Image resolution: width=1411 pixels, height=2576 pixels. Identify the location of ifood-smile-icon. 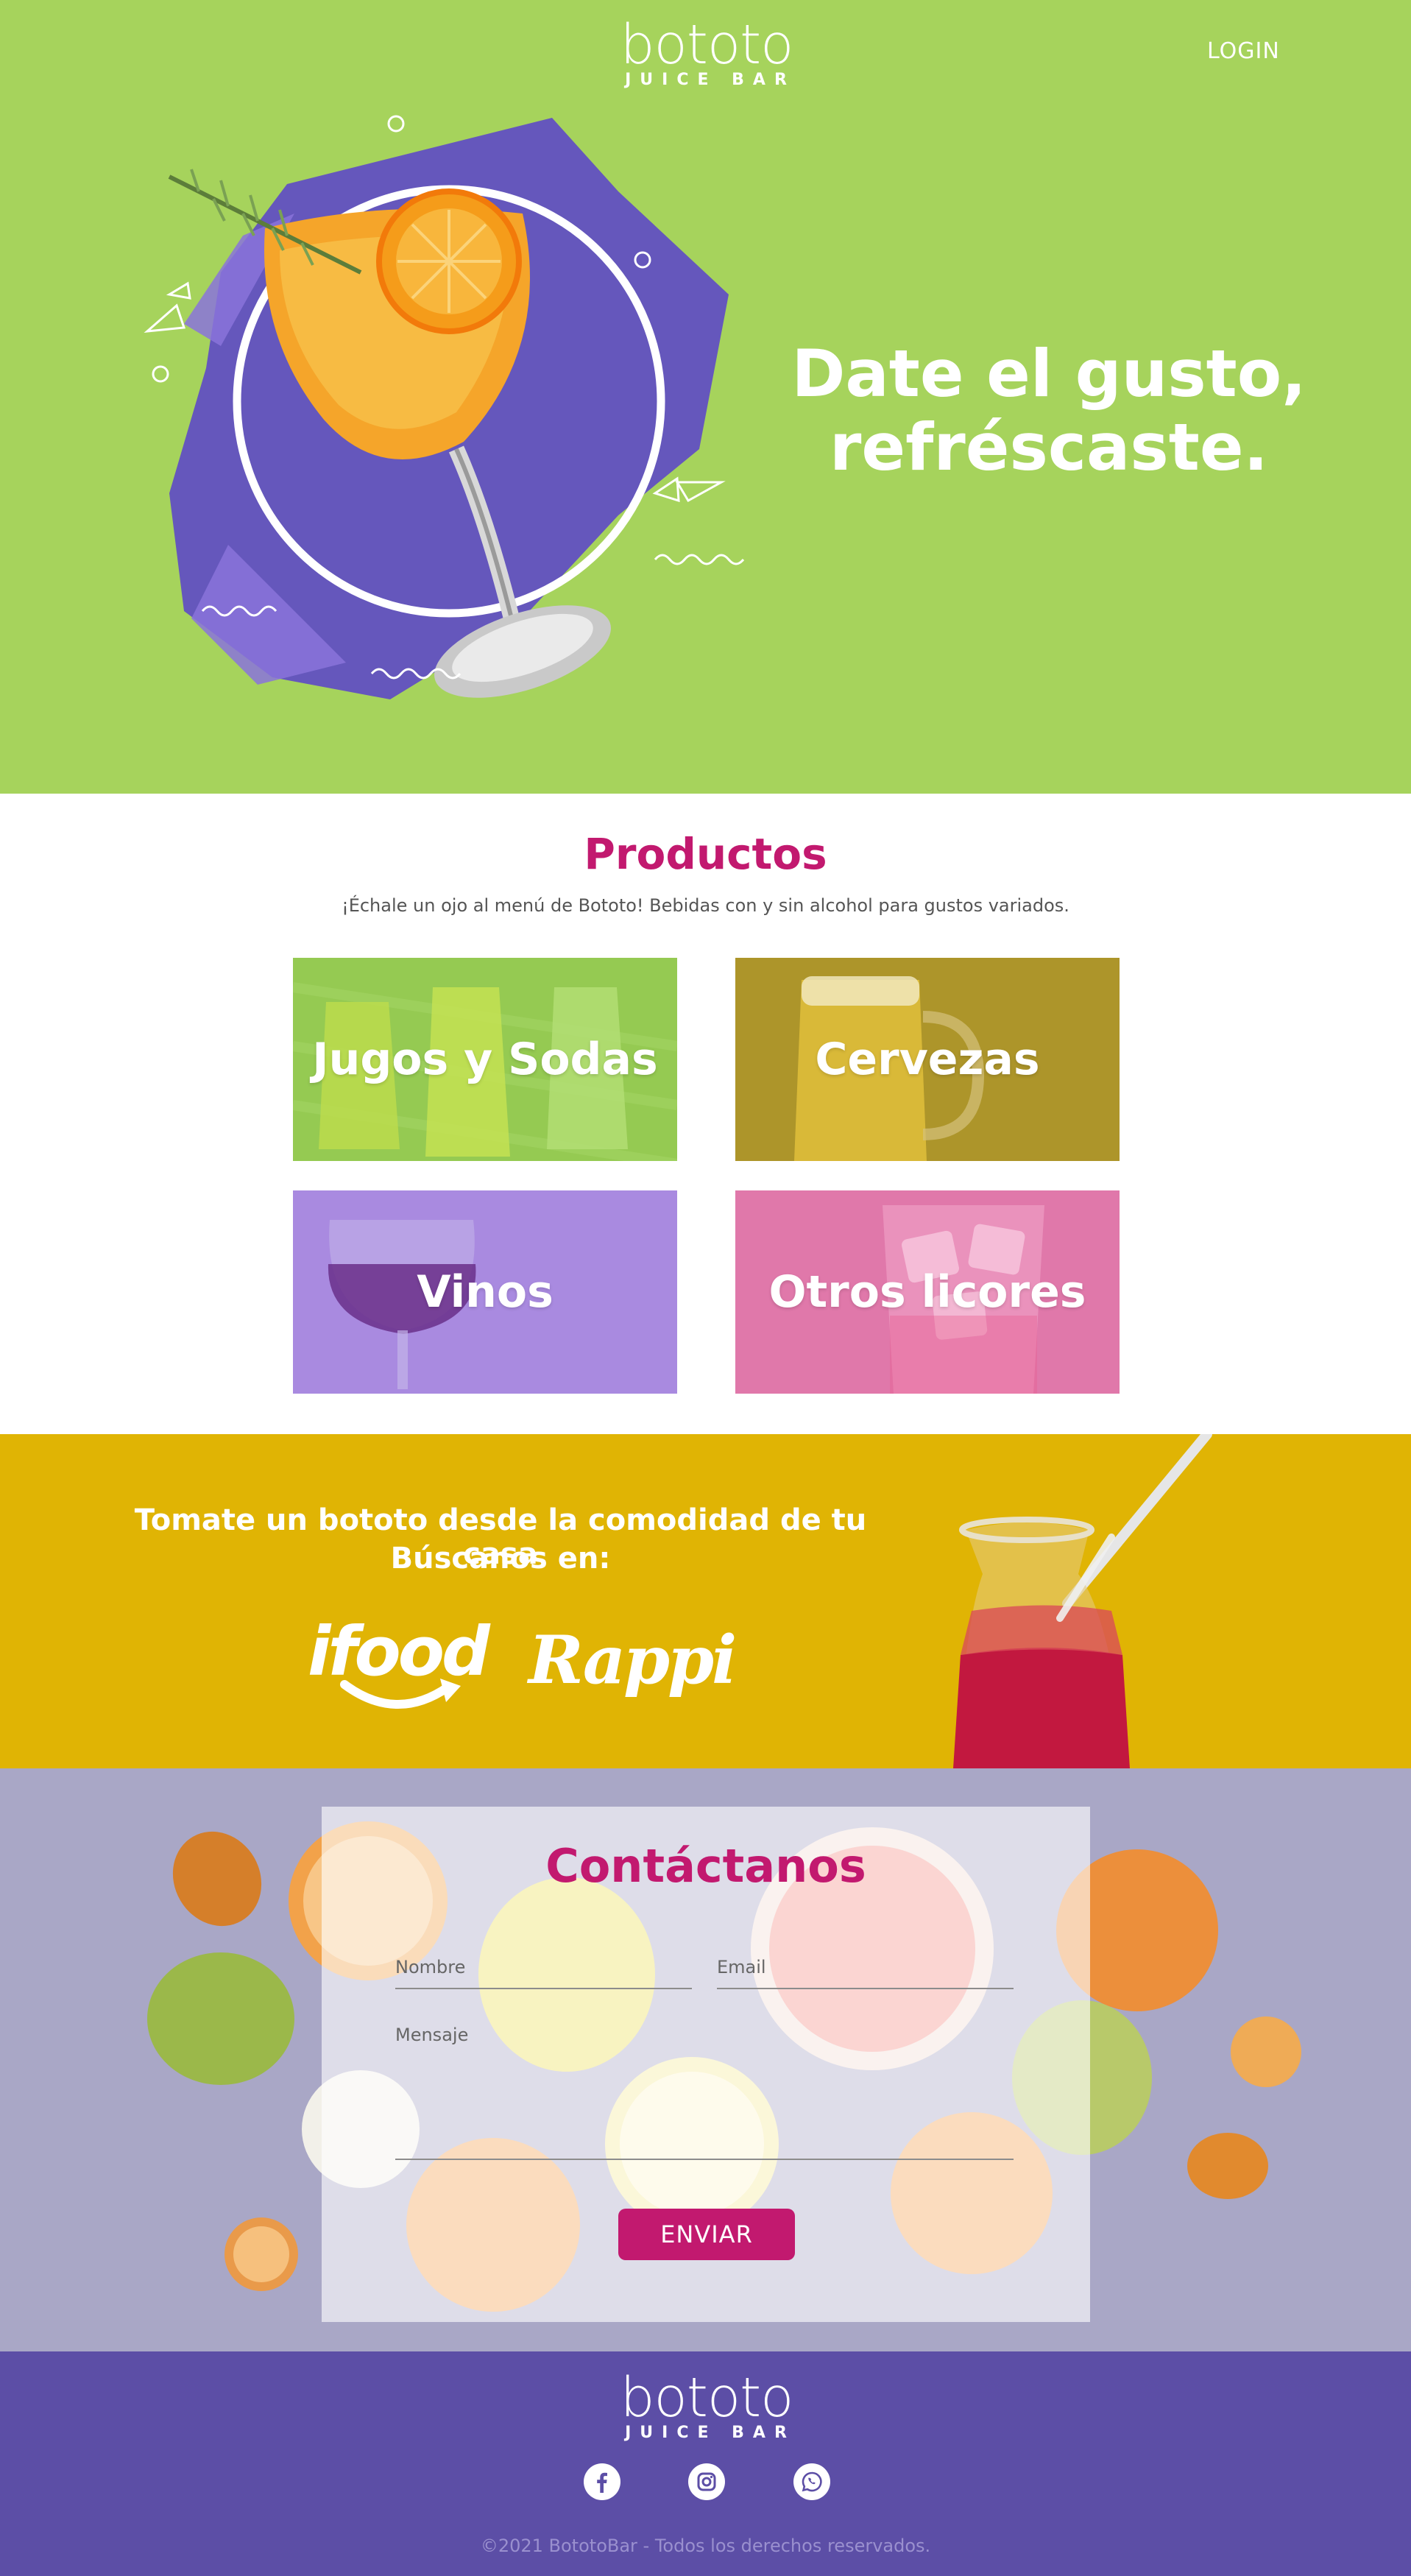
(400, 1694).